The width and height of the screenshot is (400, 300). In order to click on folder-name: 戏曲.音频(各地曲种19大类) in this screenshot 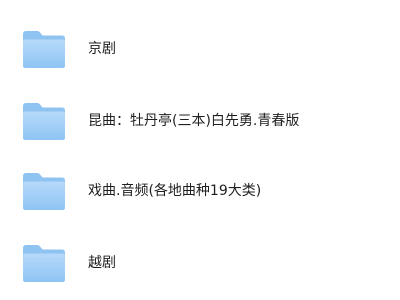, I will do `click(175, 191)`.